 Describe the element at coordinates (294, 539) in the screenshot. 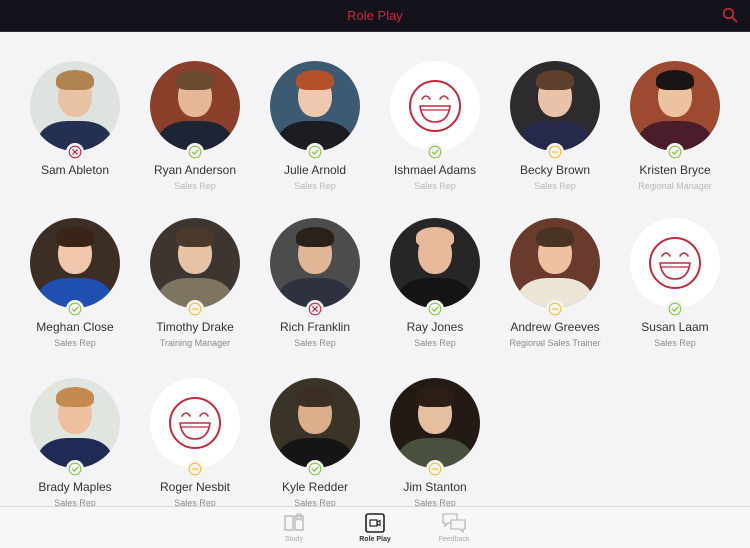

I see `tab-label: Study` at that location.